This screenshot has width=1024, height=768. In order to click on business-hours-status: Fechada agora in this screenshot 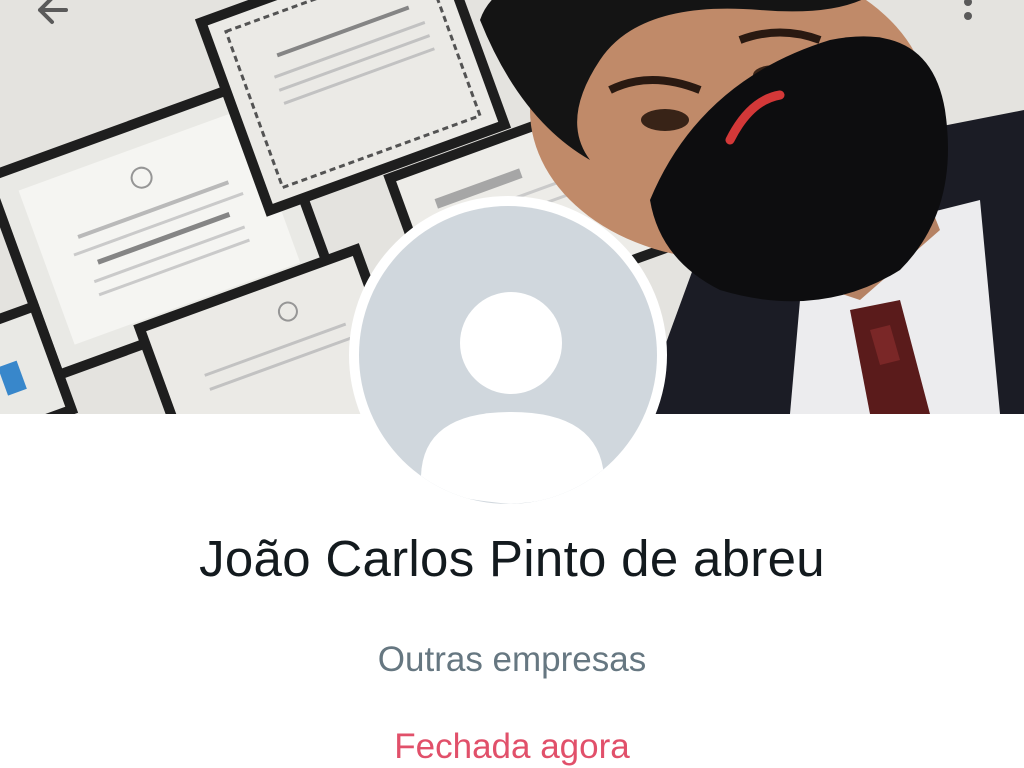, I will do `click(512, 746)`.